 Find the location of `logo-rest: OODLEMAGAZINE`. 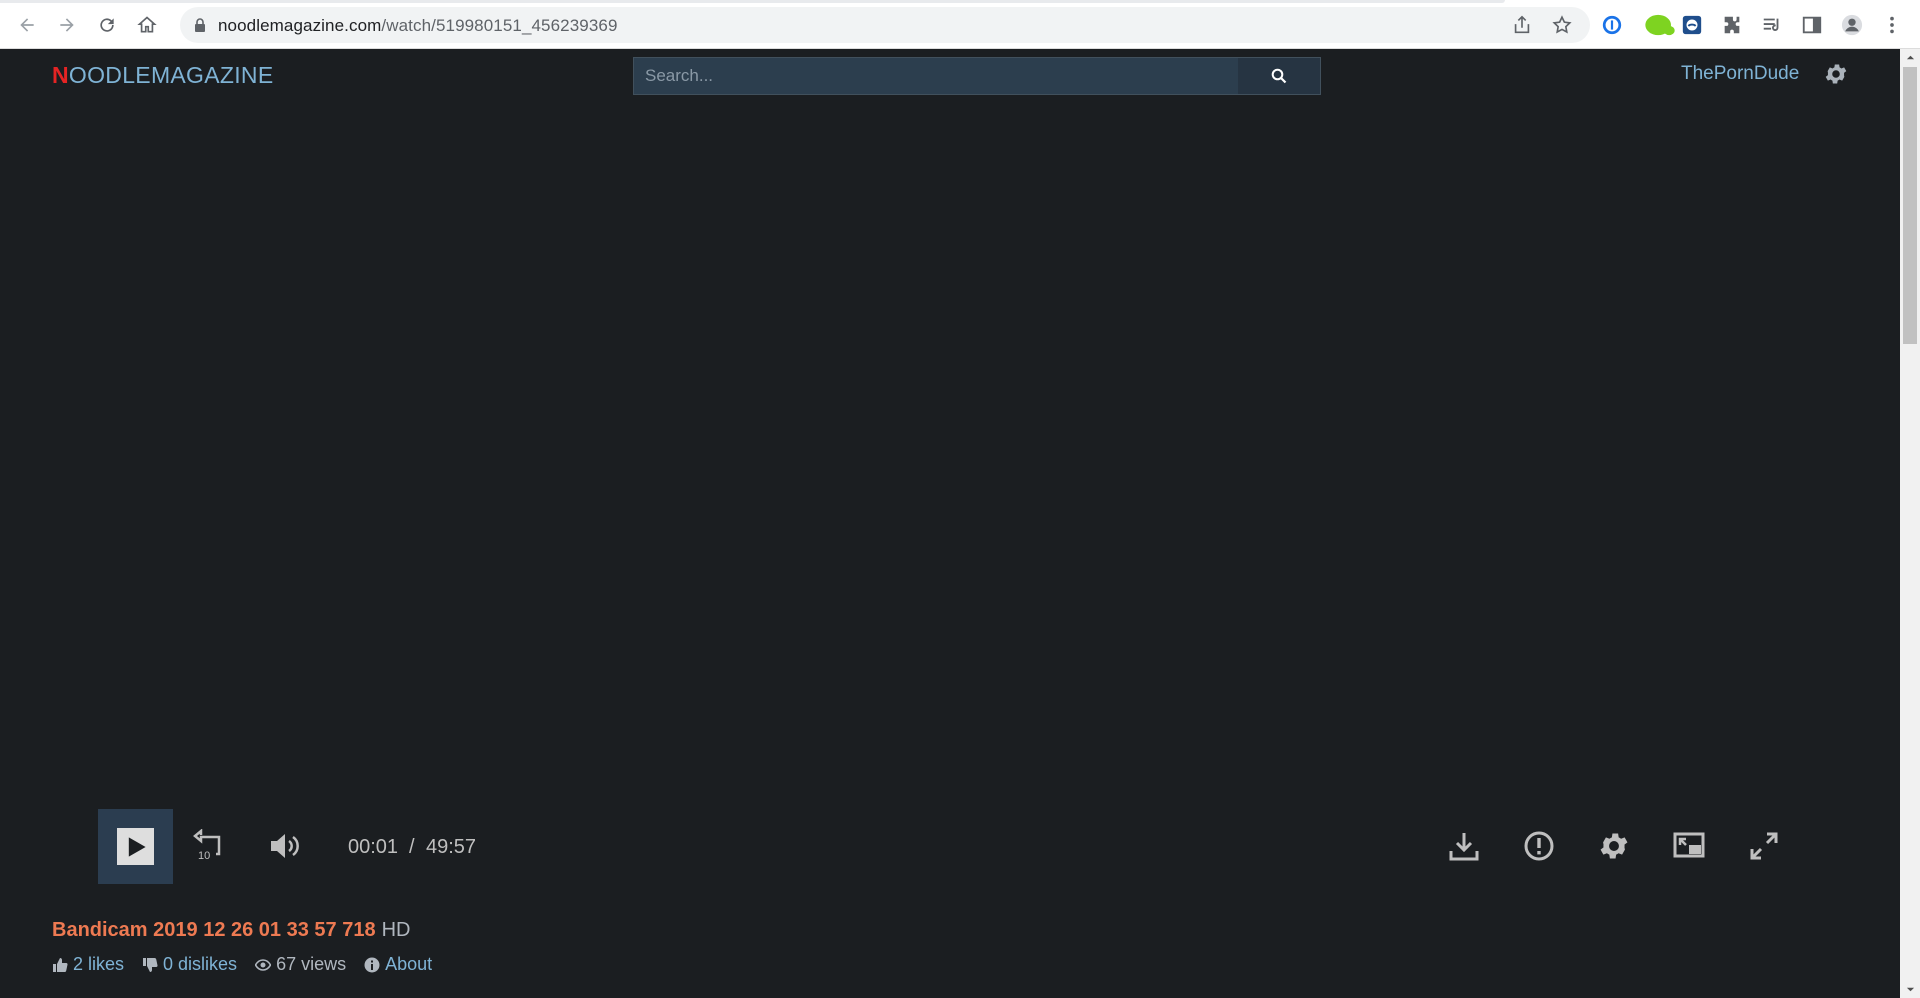

logo-rest: OODLEMAGAZINE is located at coordinates (171, 75).